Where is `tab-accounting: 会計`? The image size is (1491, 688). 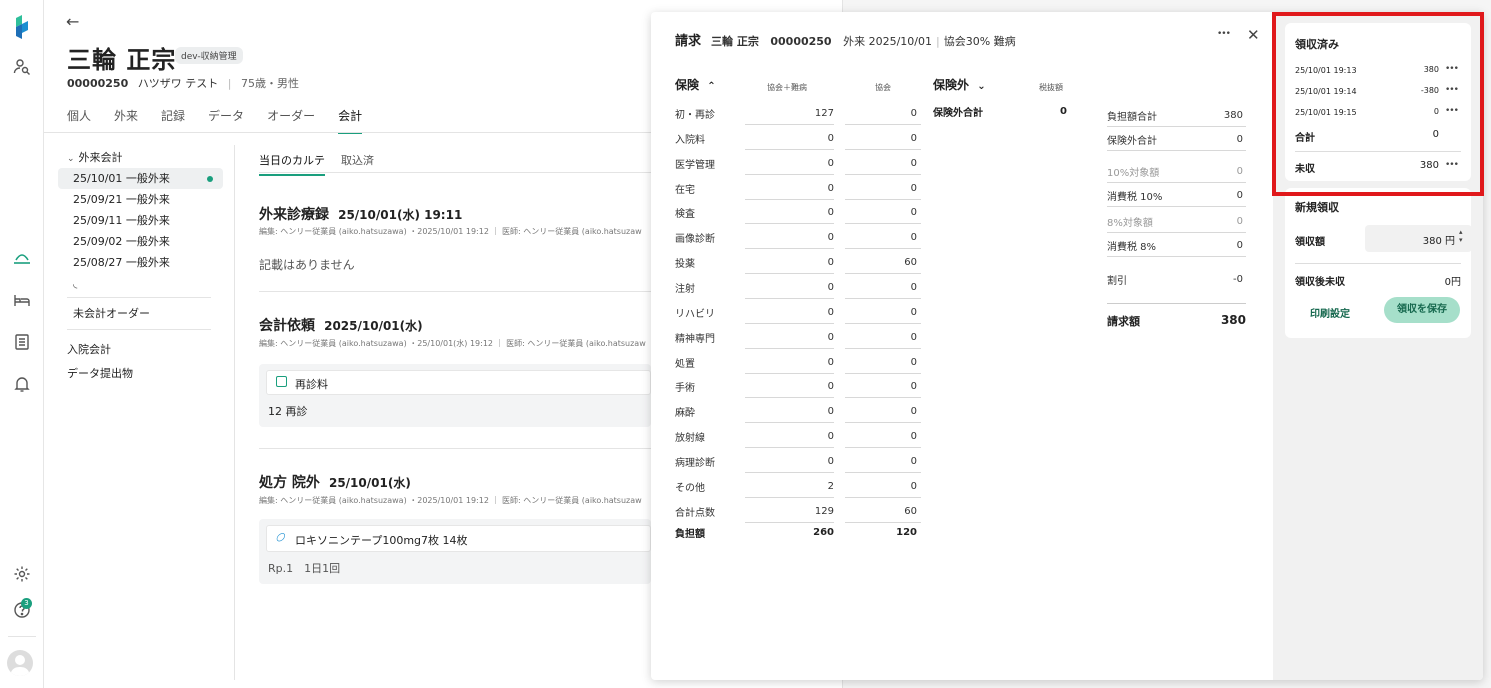
tab-accounting: 会計 is located at coordinates (350, 120).